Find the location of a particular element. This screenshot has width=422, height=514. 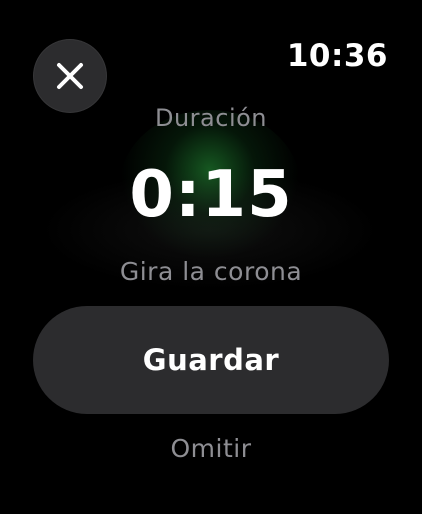

status-time: 10:36 is located at coordinates (337, 56).